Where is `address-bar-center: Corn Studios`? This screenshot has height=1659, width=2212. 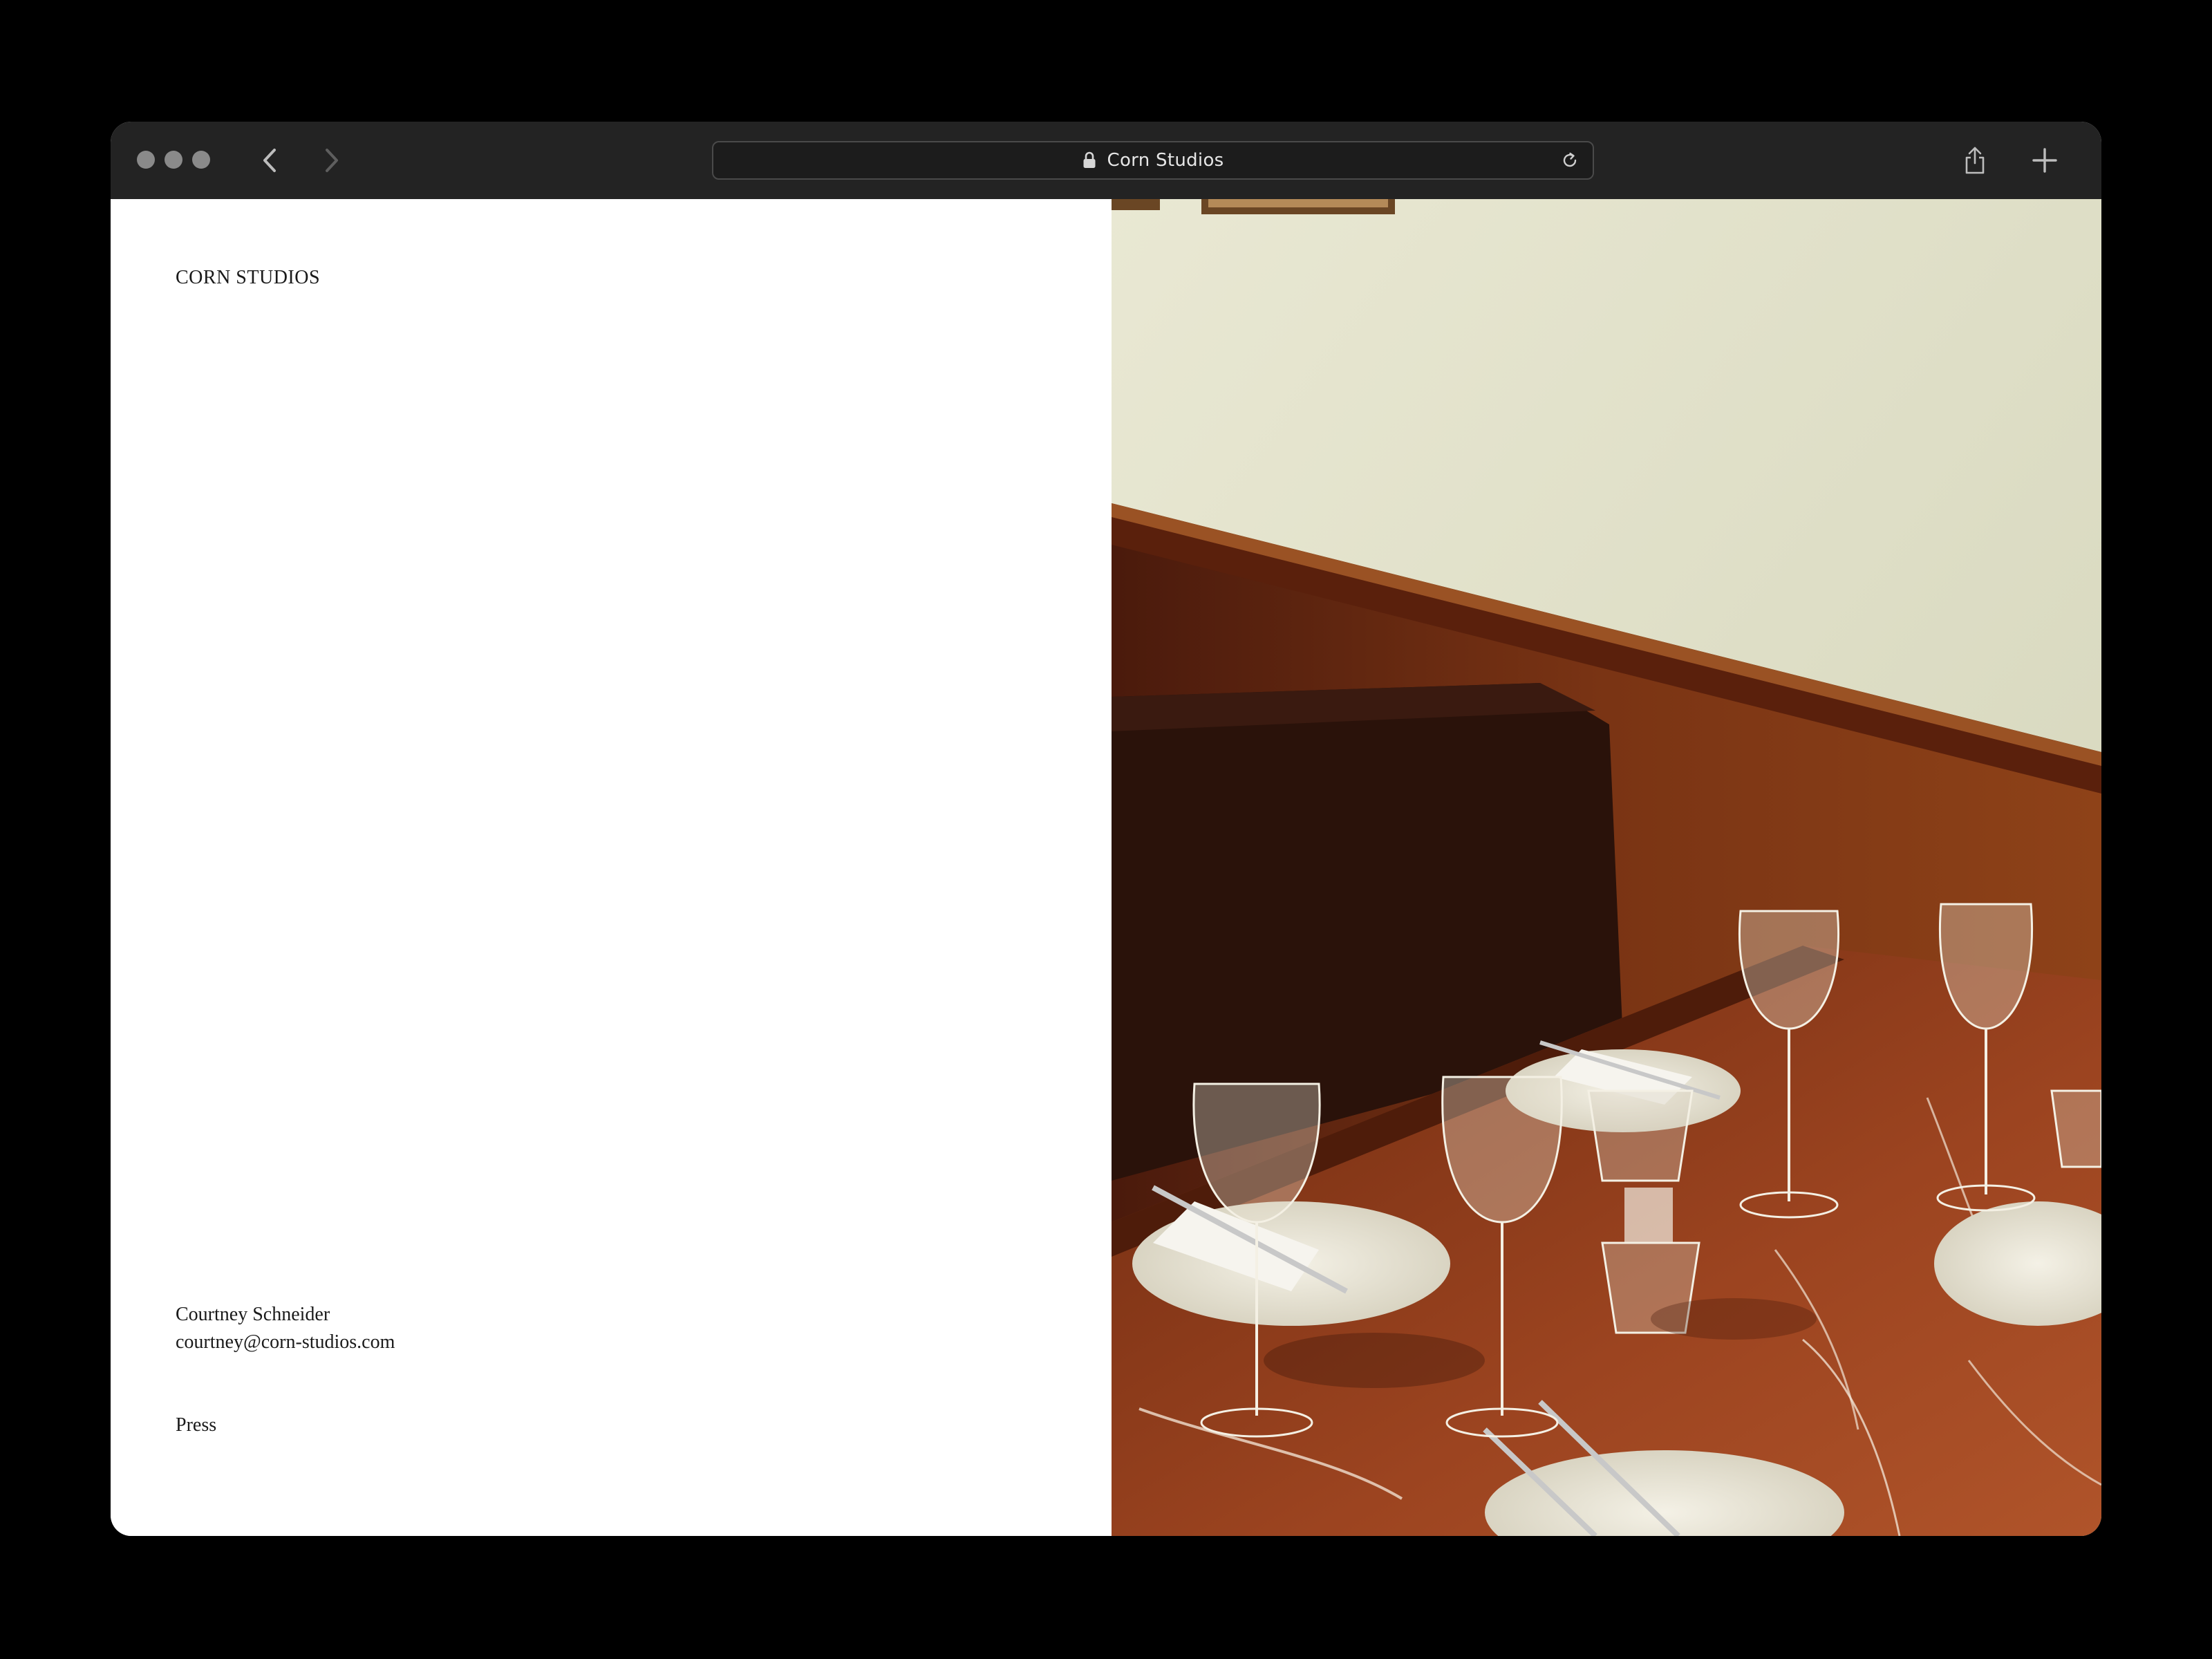 address-bar-center: Corn Studios is located at coordinates (1153, 160).